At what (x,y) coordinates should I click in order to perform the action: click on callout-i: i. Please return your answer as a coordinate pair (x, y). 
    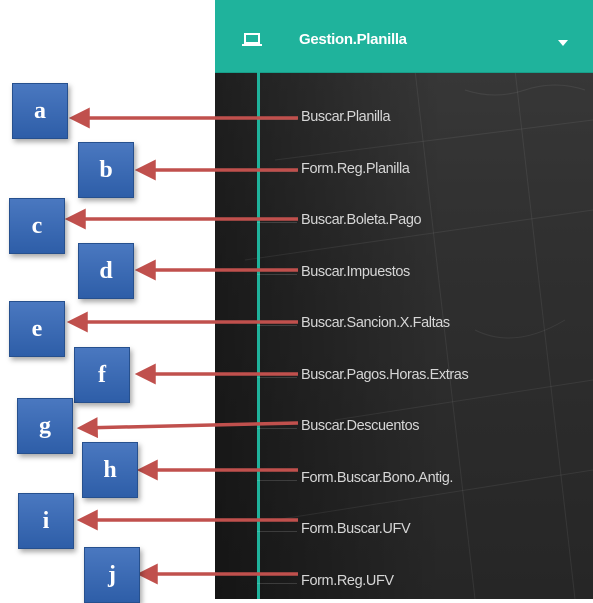
    Looking at the image, I should click on (46, 521).